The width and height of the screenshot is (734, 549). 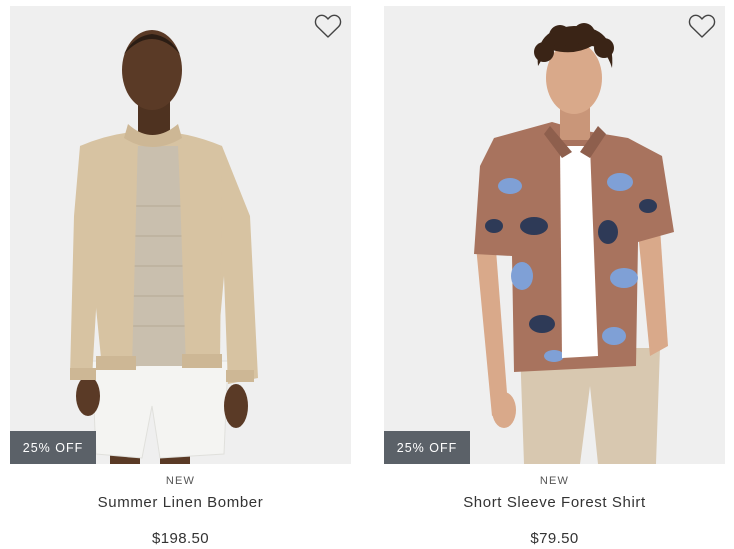 I want to click on product-name: Summer Linen Bomber, so click(x=180, y=503).